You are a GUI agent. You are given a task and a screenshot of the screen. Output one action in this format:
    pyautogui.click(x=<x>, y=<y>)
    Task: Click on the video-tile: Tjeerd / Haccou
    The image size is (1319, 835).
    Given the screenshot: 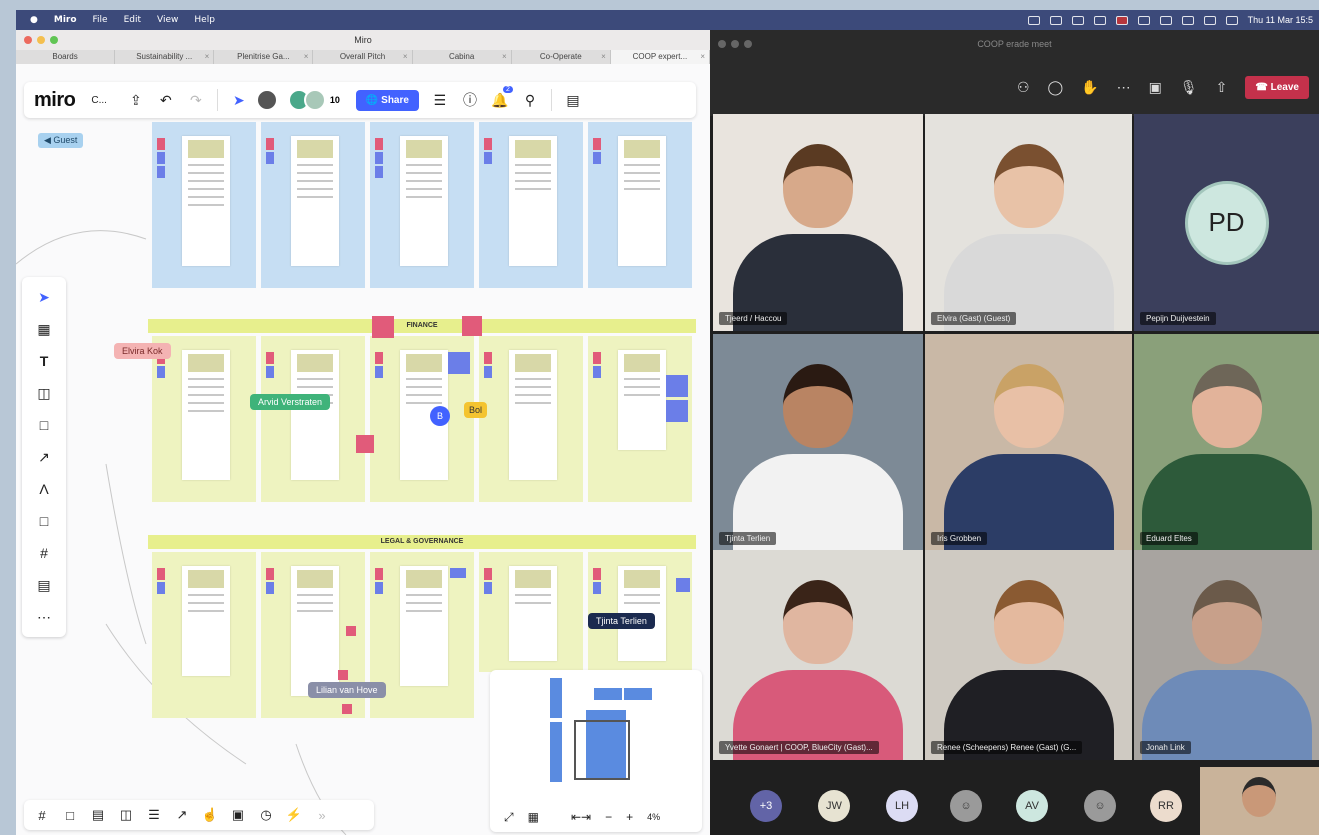 What is the action you would take?
    pyautogui.click(x=818, y=222)
    